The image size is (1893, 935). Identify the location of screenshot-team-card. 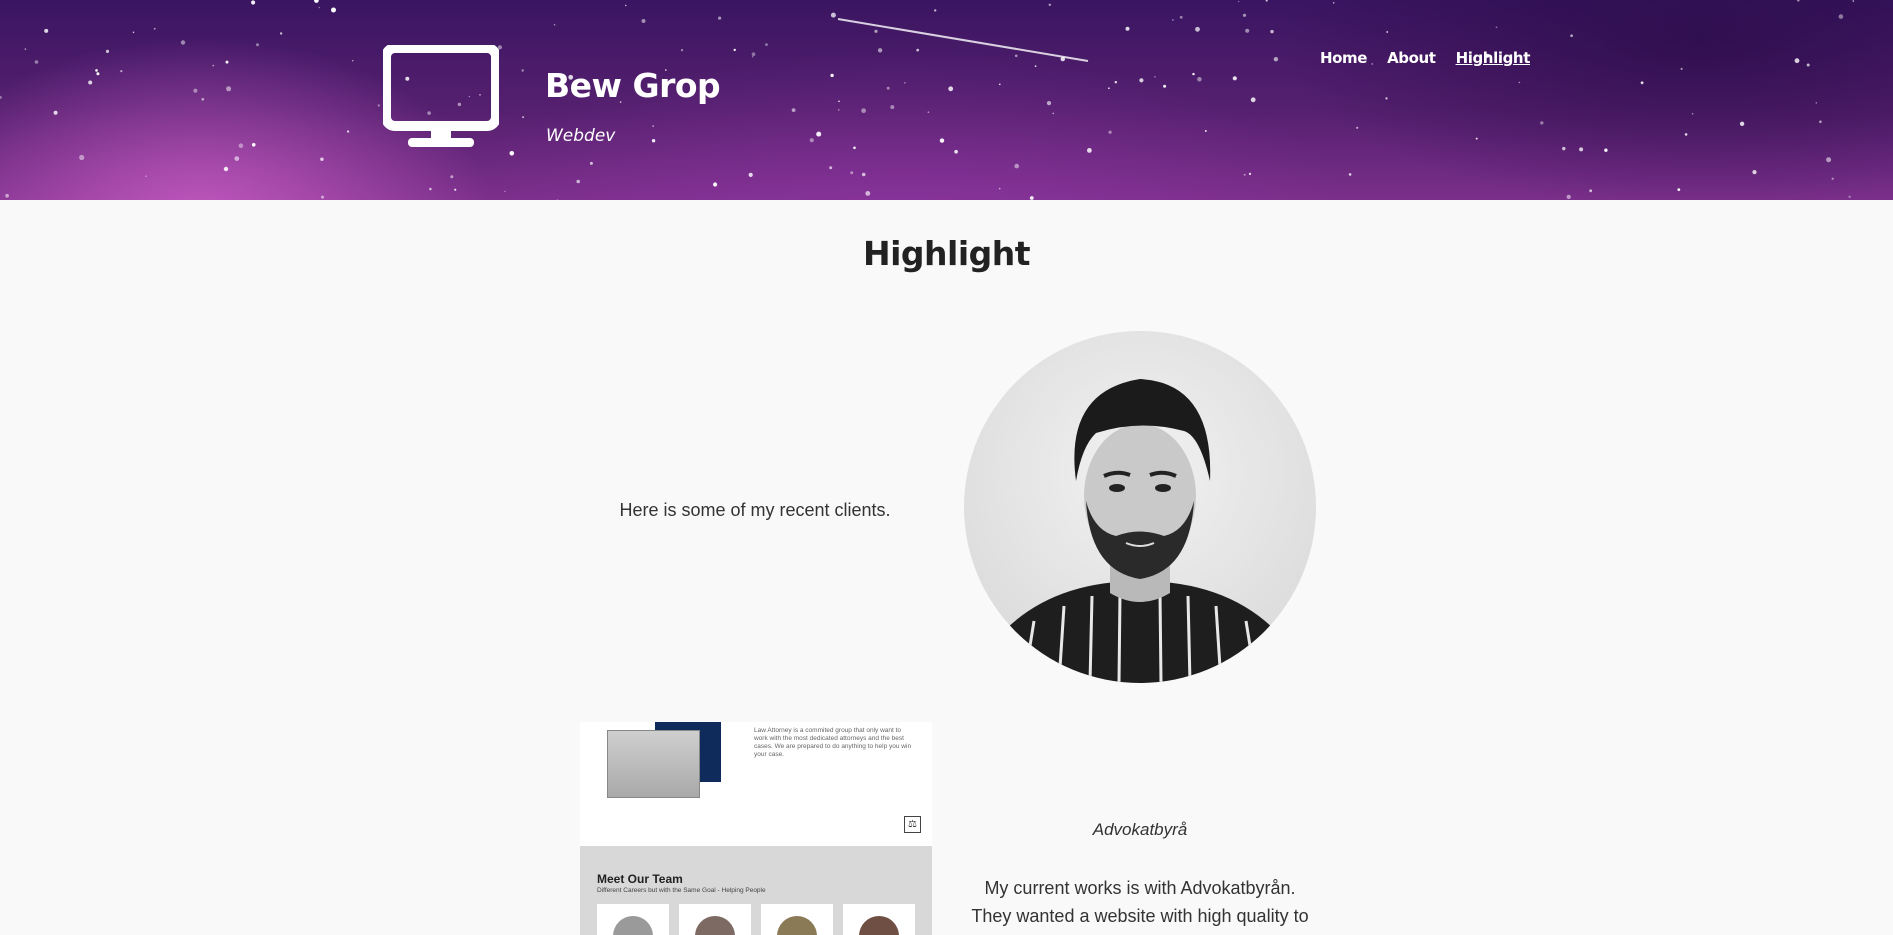
(879, 919).